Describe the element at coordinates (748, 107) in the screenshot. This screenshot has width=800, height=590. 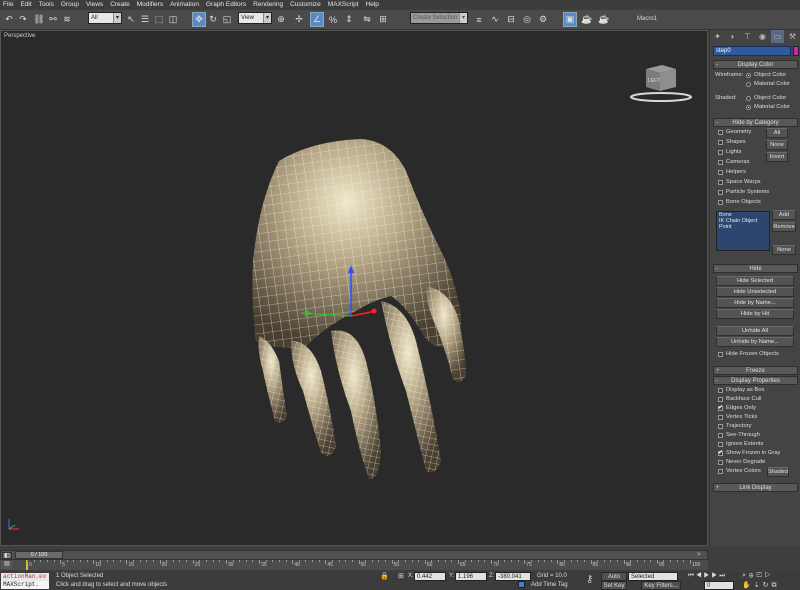
I see `shaded-material-color-radio` at that location.